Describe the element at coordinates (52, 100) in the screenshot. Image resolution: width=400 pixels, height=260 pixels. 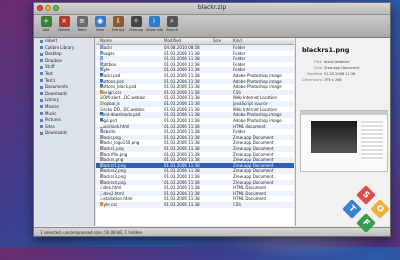
I see `sidebar-item-label: Library` at that location.